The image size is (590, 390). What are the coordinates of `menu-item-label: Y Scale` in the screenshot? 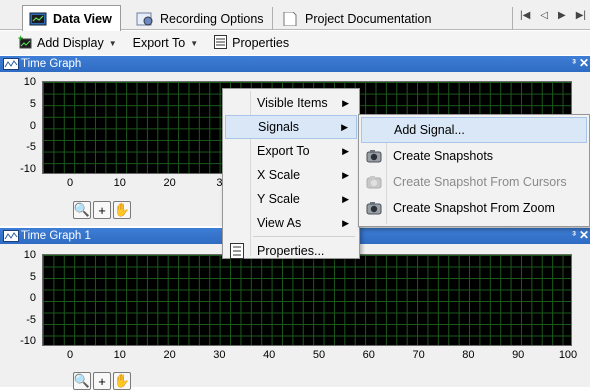 It's located at (278, 199).